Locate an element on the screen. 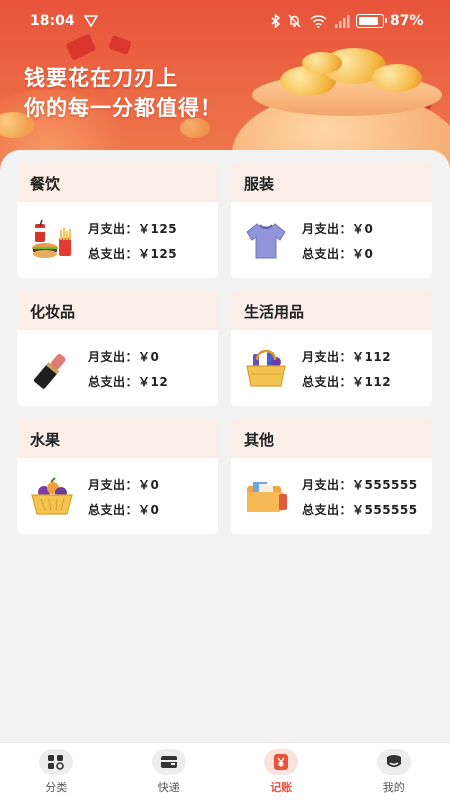 The height and width of the screenshot is (800, 450). category-grid-icon is located at coordinates (56, 762).